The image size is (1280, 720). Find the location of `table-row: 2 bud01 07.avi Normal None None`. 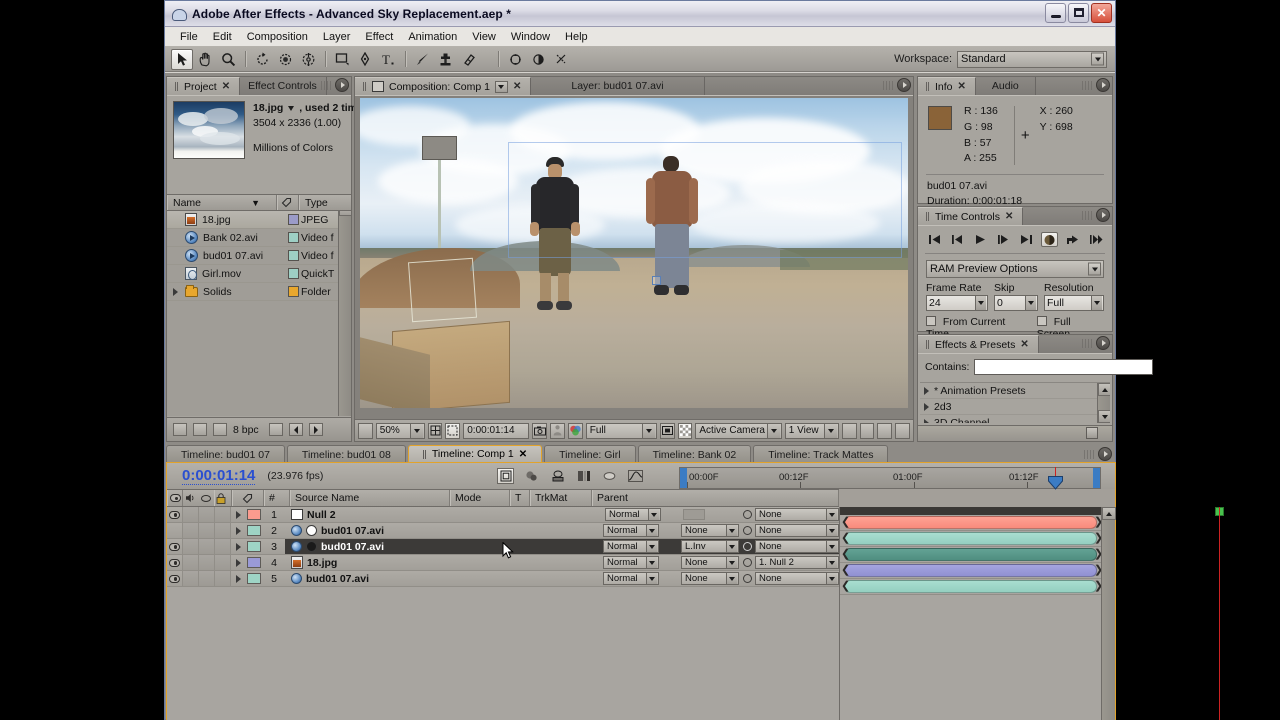

table-row: 2 bud01 07.avi Normal None None is located at coordinates (503, 531).